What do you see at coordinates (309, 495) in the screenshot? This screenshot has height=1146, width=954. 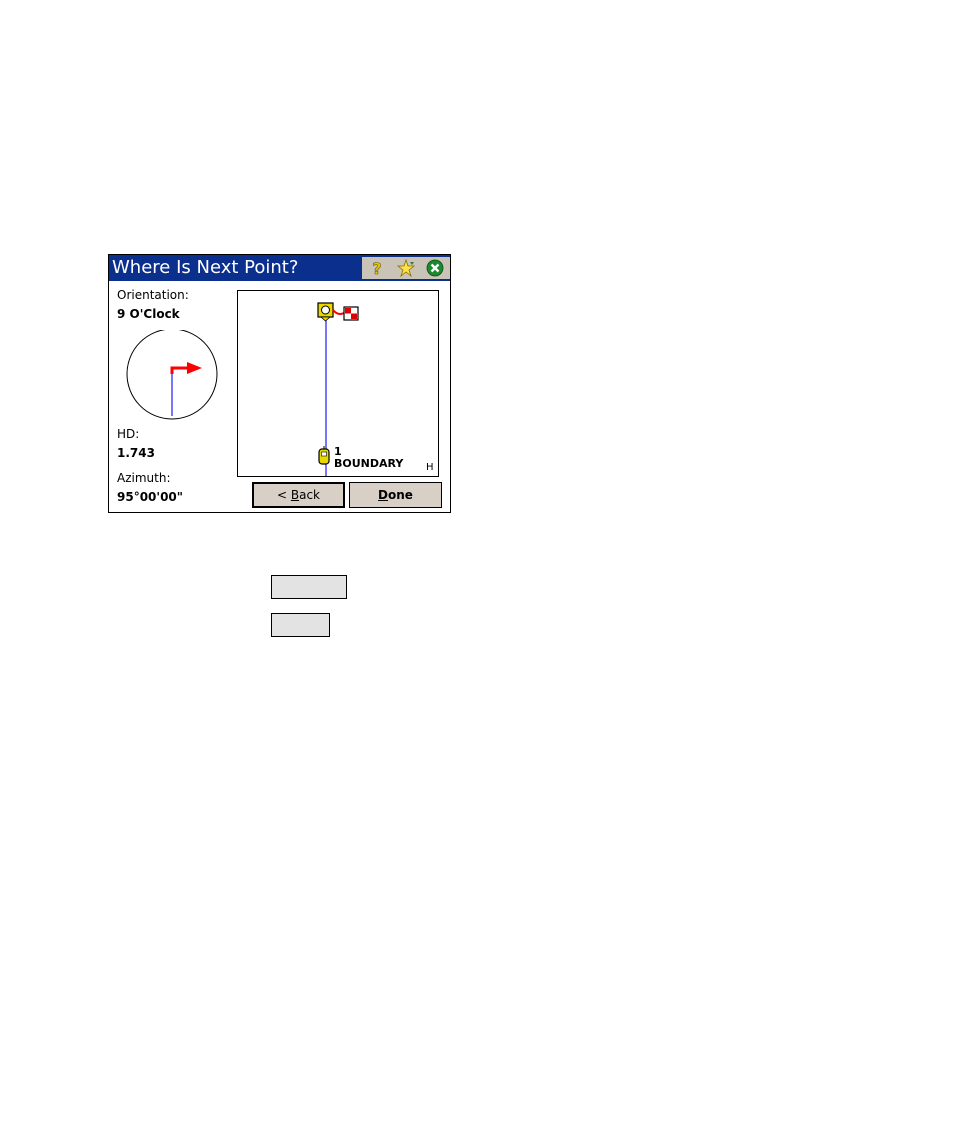 I see `back-button-label: ack` at bounding box center [309, 495].